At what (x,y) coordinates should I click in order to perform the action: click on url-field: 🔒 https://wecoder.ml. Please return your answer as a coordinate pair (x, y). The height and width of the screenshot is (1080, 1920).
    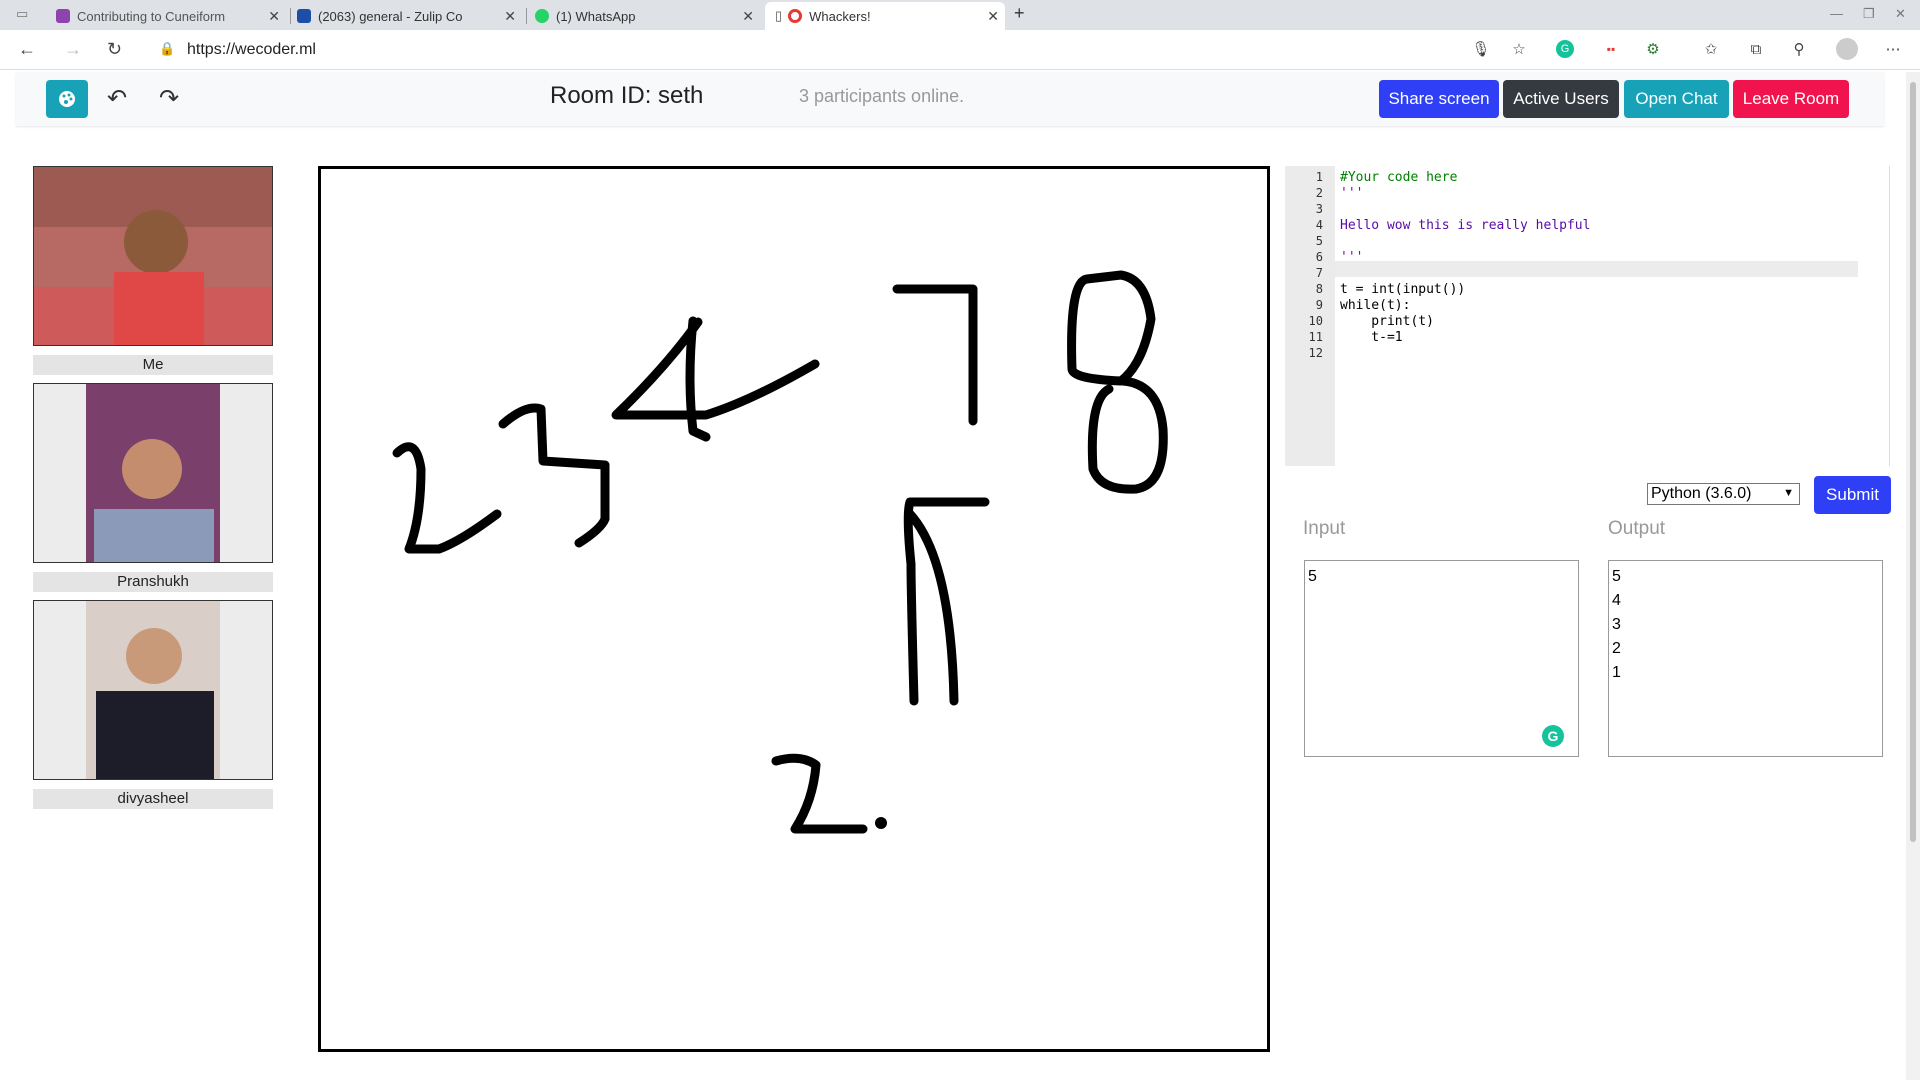
    Looking at the image, I should click on (840, 50).